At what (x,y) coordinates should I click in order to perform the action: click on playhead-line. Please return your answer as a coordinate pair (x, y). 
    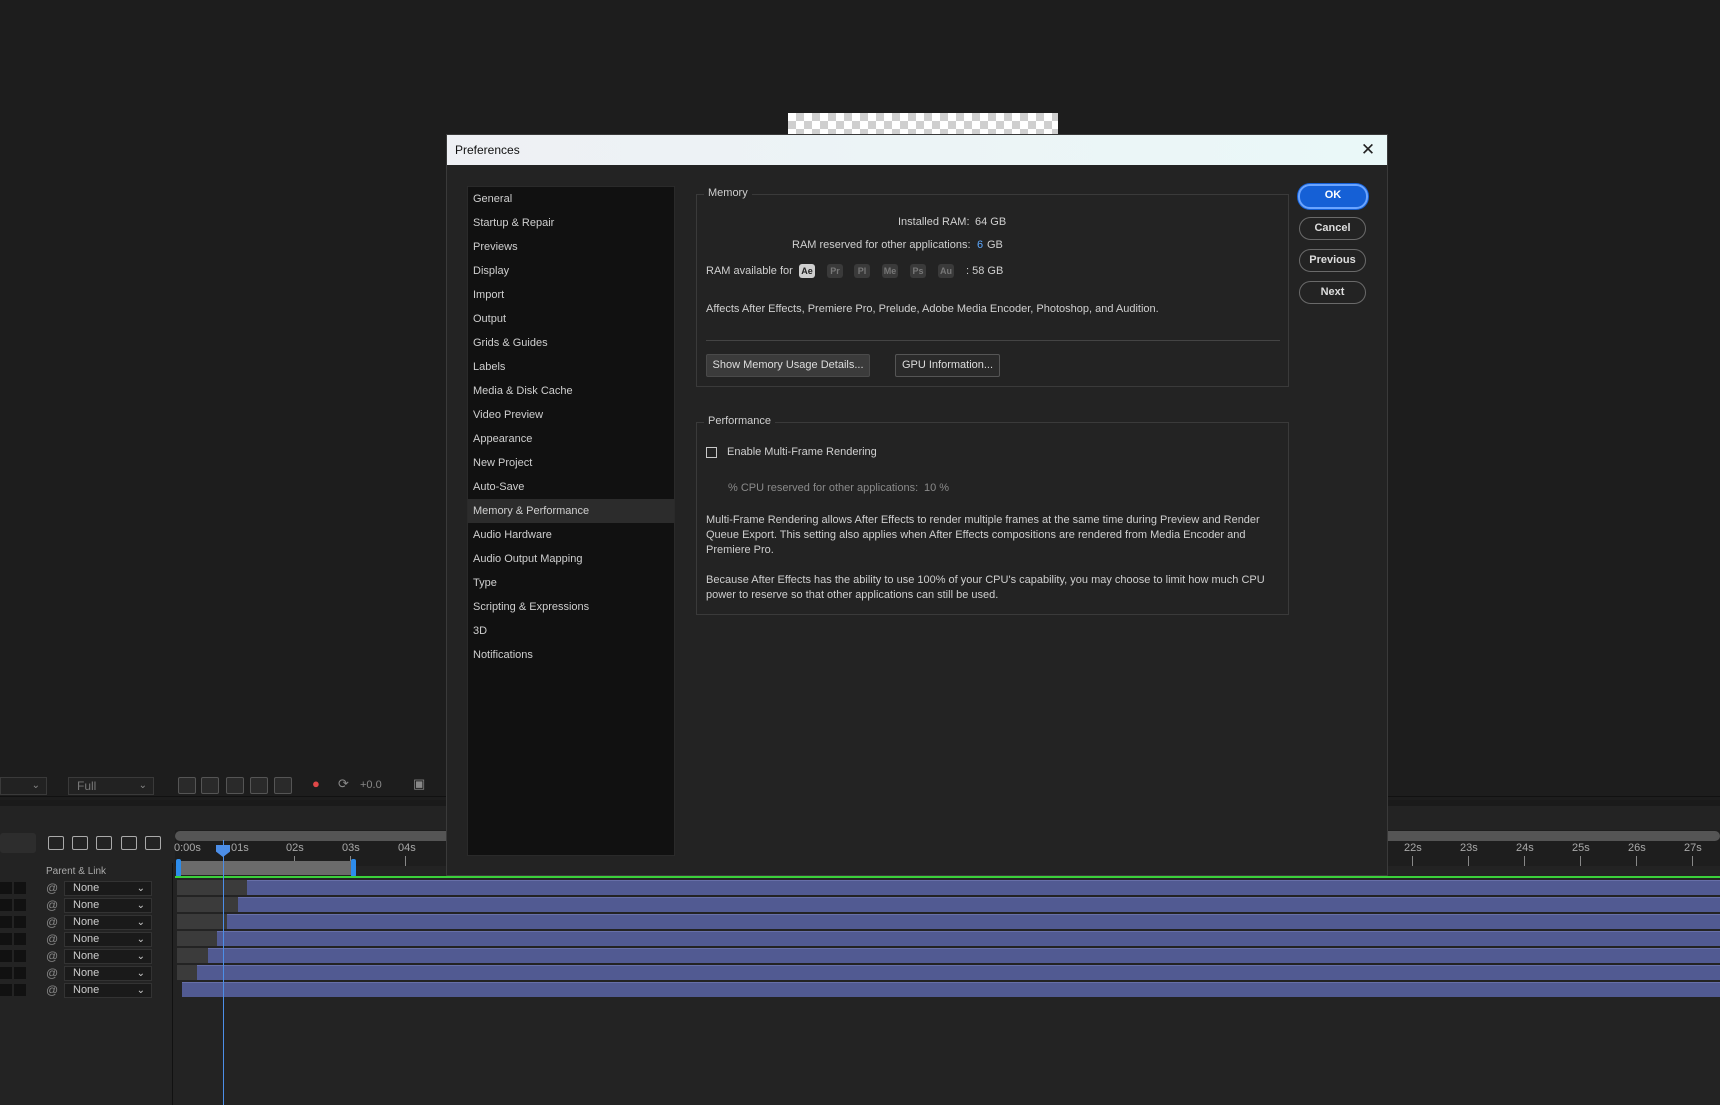
    Looking at the image, I should click on (223, 972).